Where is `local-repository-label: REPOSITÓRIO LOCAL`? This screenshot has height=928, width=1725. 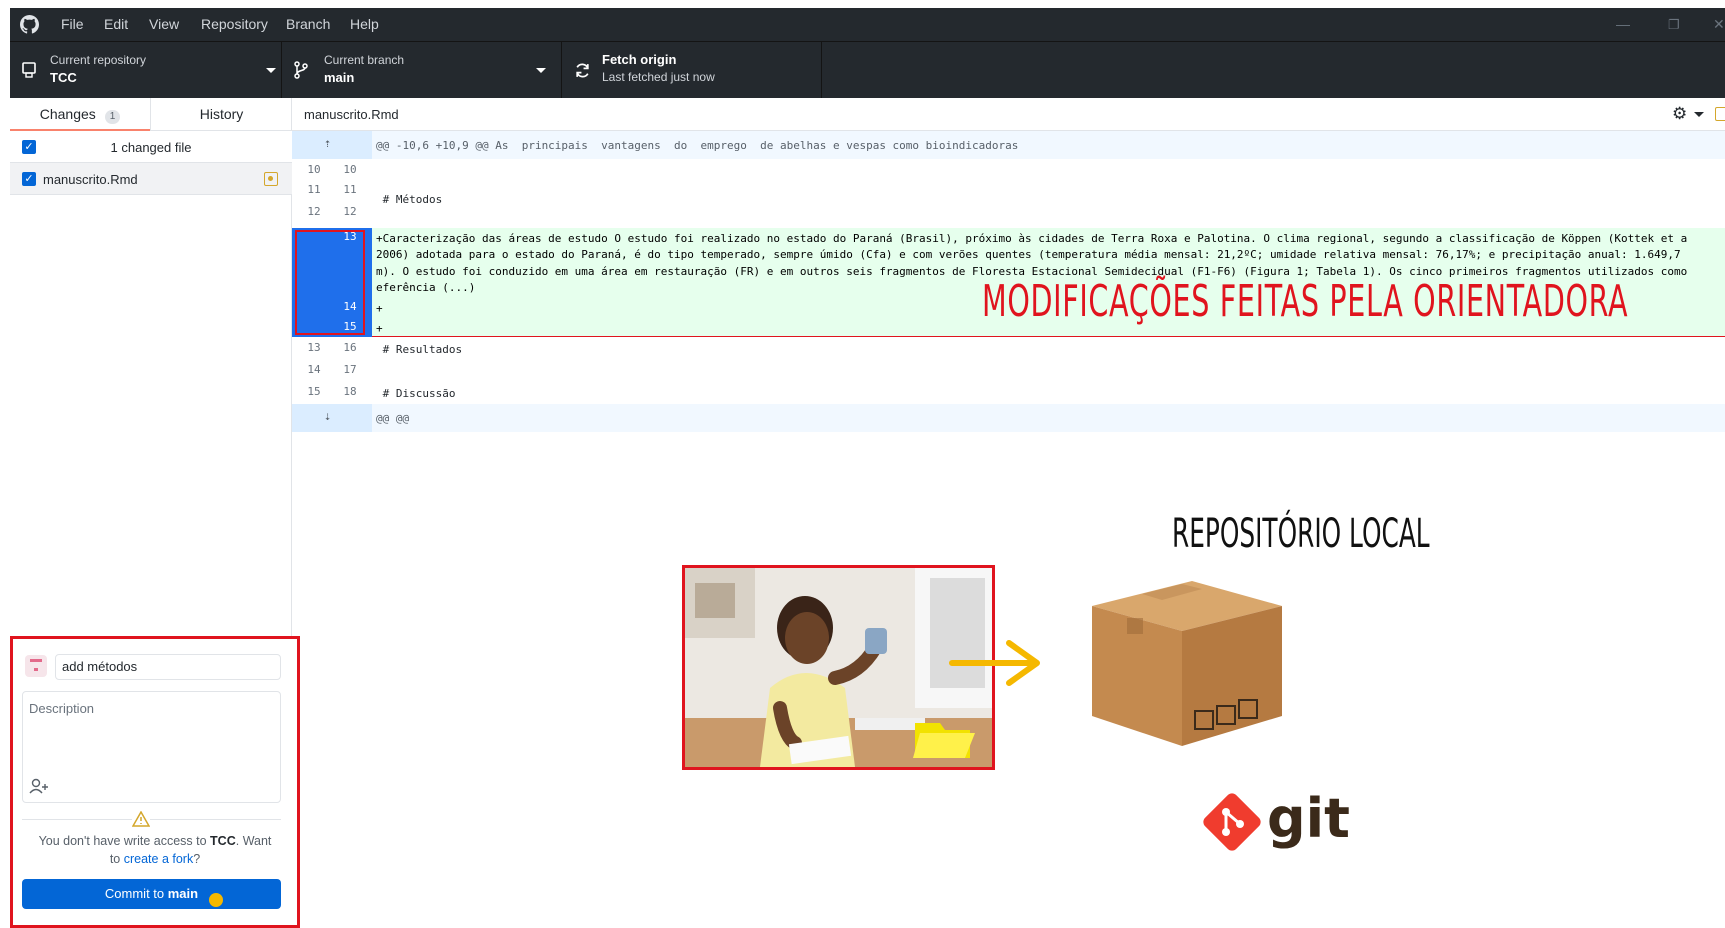
local-repository-label: REPOSITÓRIO LOCAL is located at coordinates (1301, 534).